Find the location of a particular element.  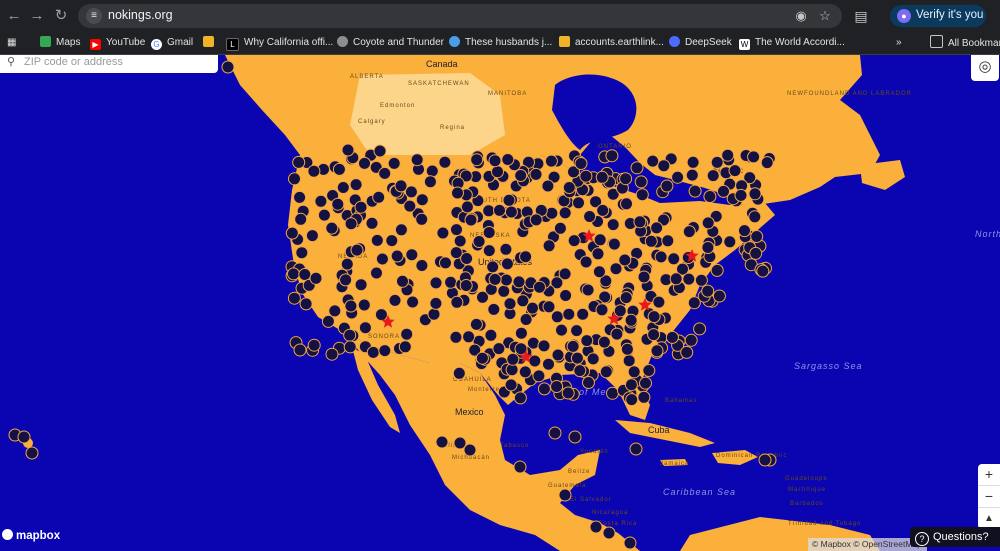

tab-search-icon: ▤ is located at coordinates (861, 16).